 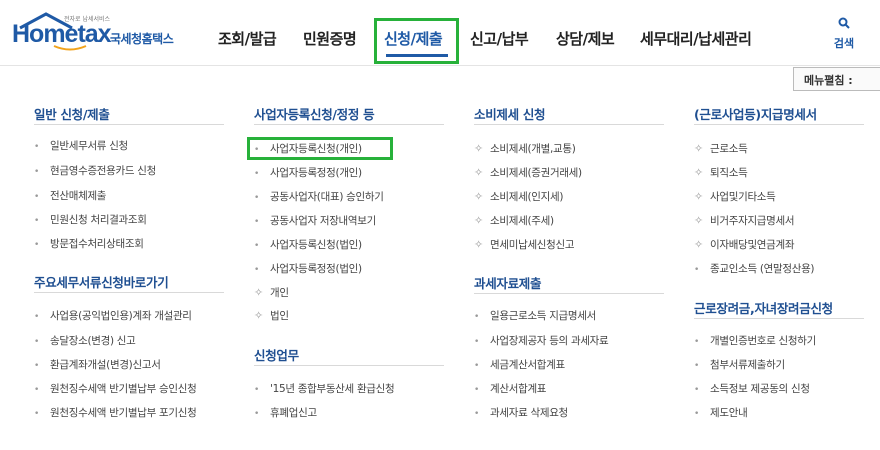 I want to click on menu-item-expandable: ✧ 비거주자지급명세서, so click(x=744, y=220).